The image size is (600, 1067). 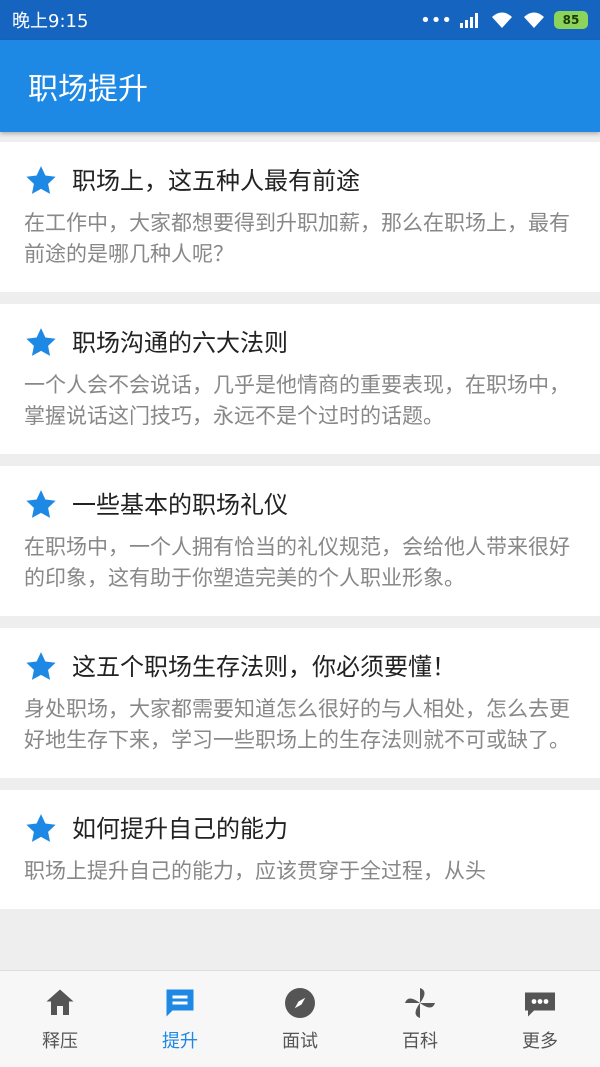 I want to click on battery-badge: 85, so click(x=571, y=20).